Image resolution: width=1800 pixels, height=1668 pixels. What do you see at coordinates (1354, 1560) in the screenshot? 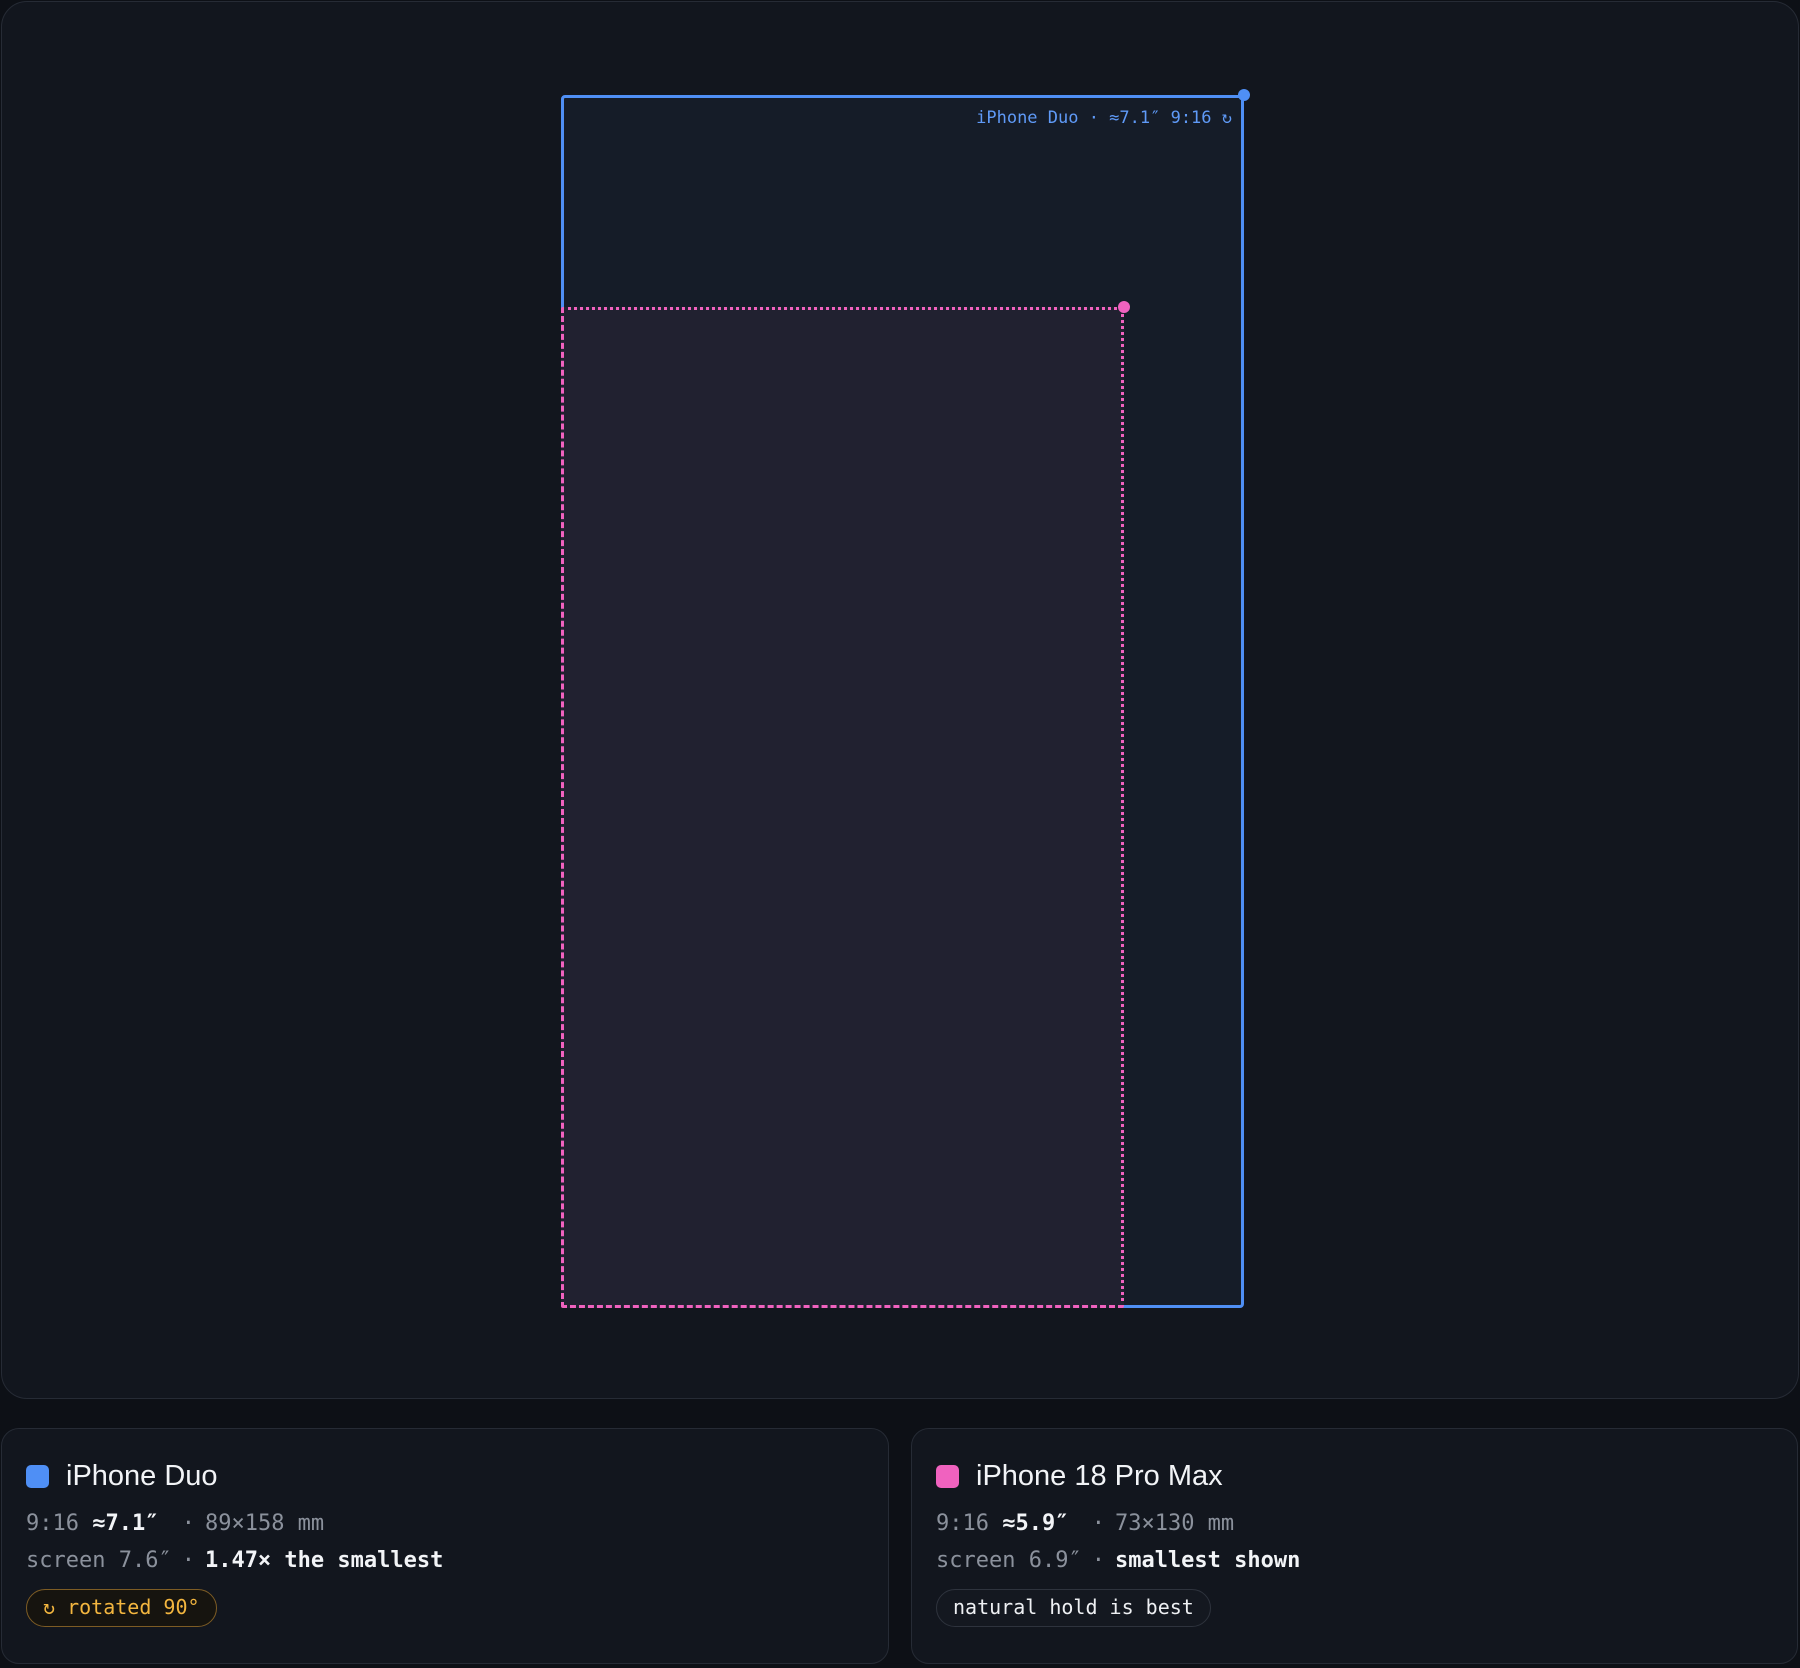
I see `screen-line: screen 6.9″ · smallest shown` at bounding box center [1354, 1560].